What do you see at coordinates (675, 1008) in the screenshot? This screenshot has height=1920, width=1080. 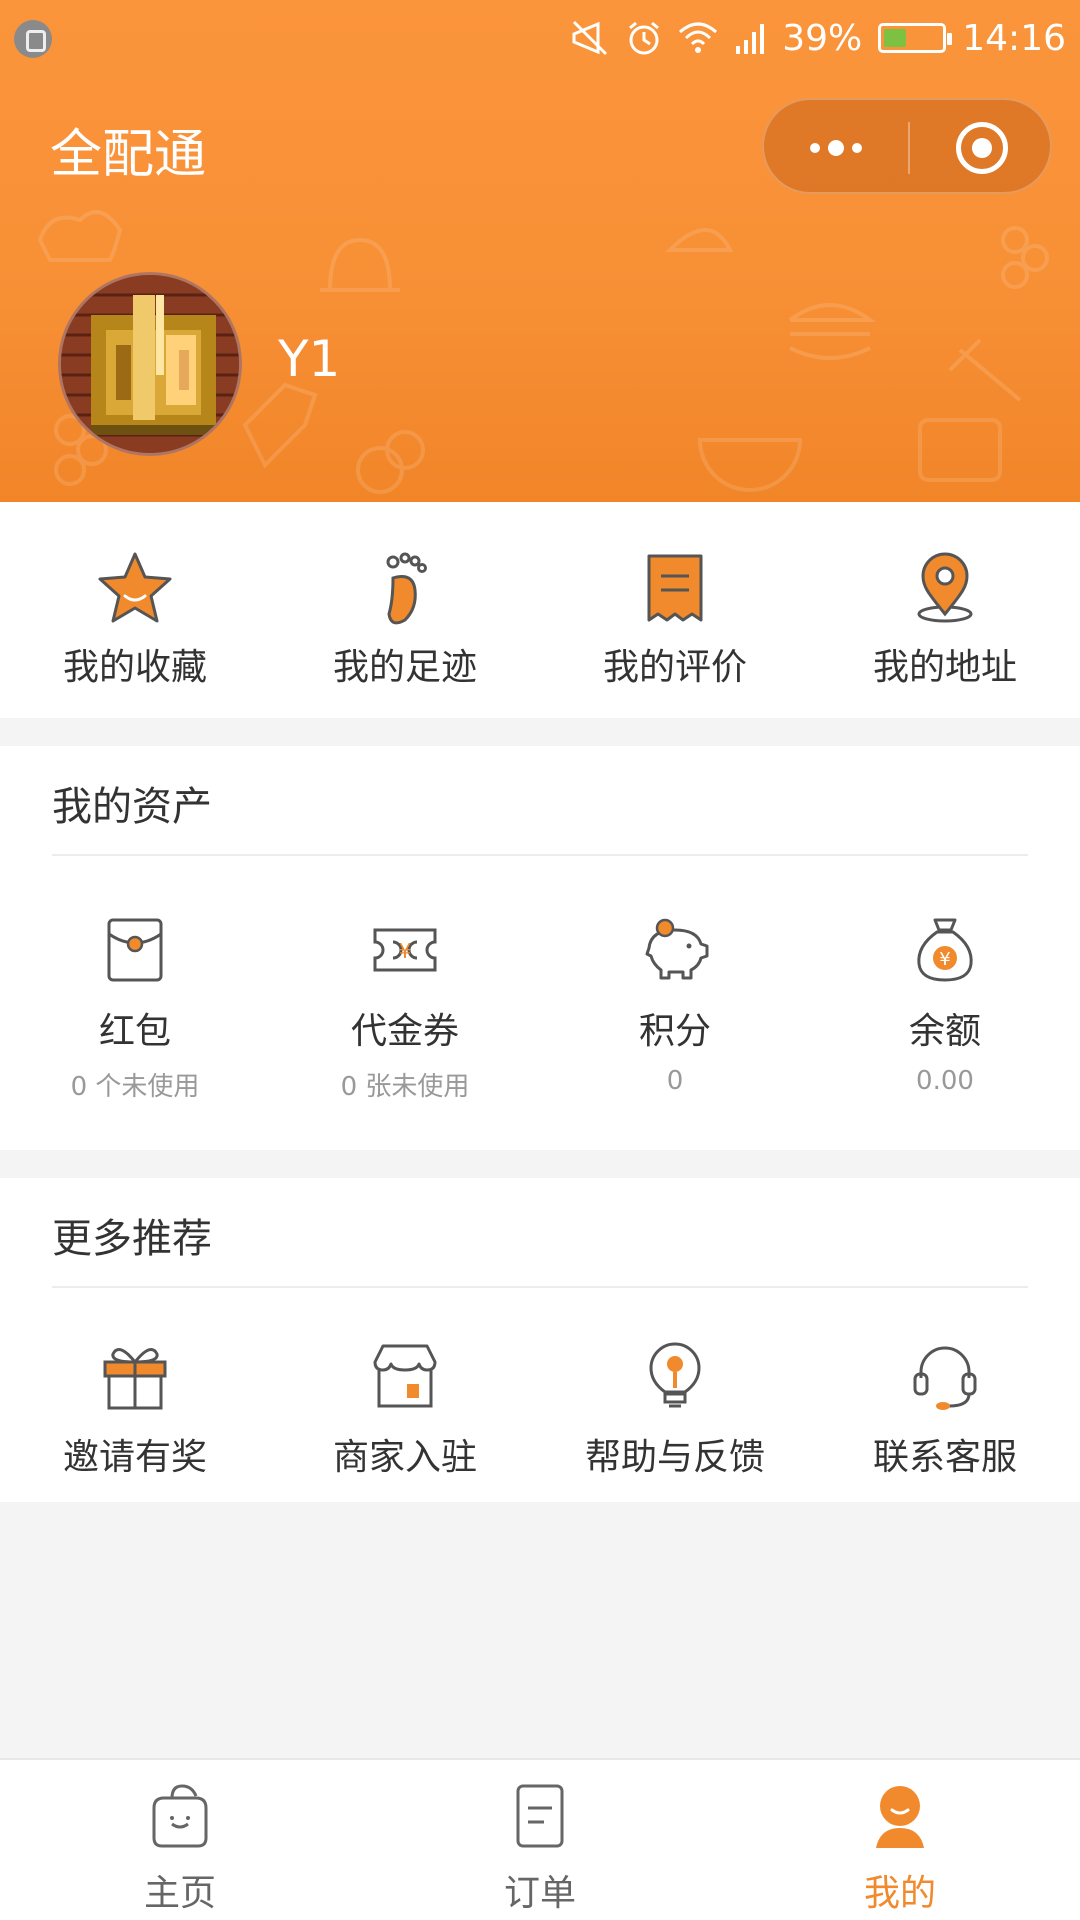 I see `points-button: 积分 0` at bounding box center [675, 1008].